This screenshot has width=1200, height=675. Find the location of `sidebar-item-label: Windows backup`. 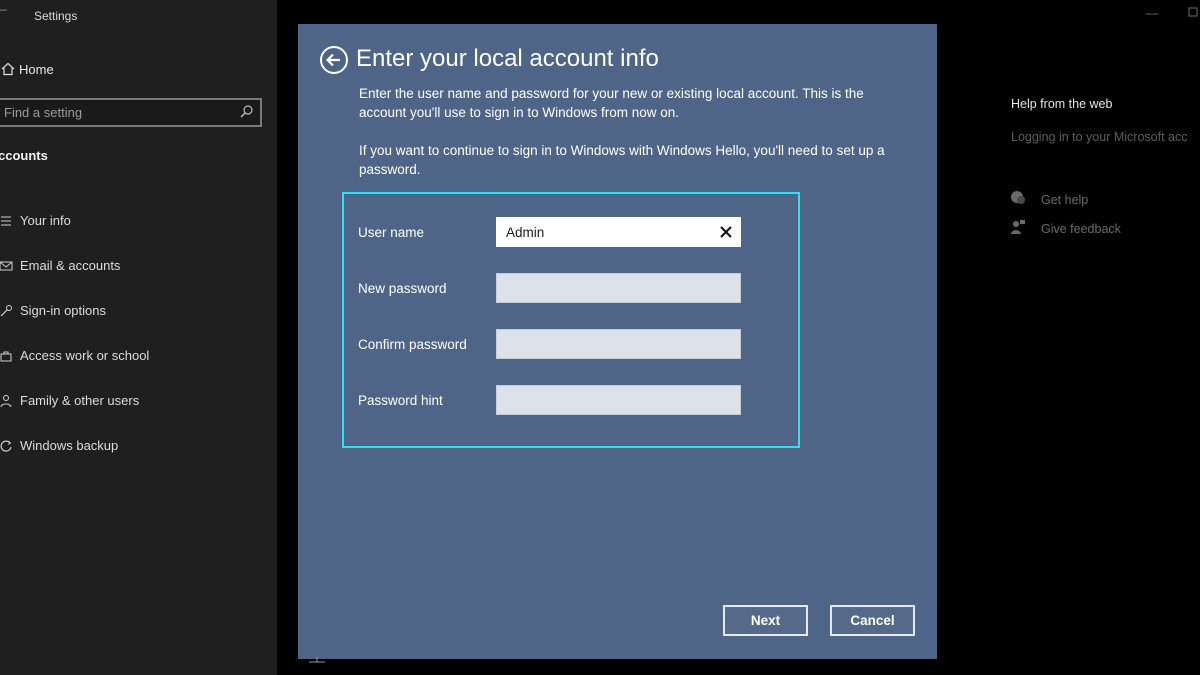

sidebar-item-label: Windows backup is located at coordinates (69, 445).